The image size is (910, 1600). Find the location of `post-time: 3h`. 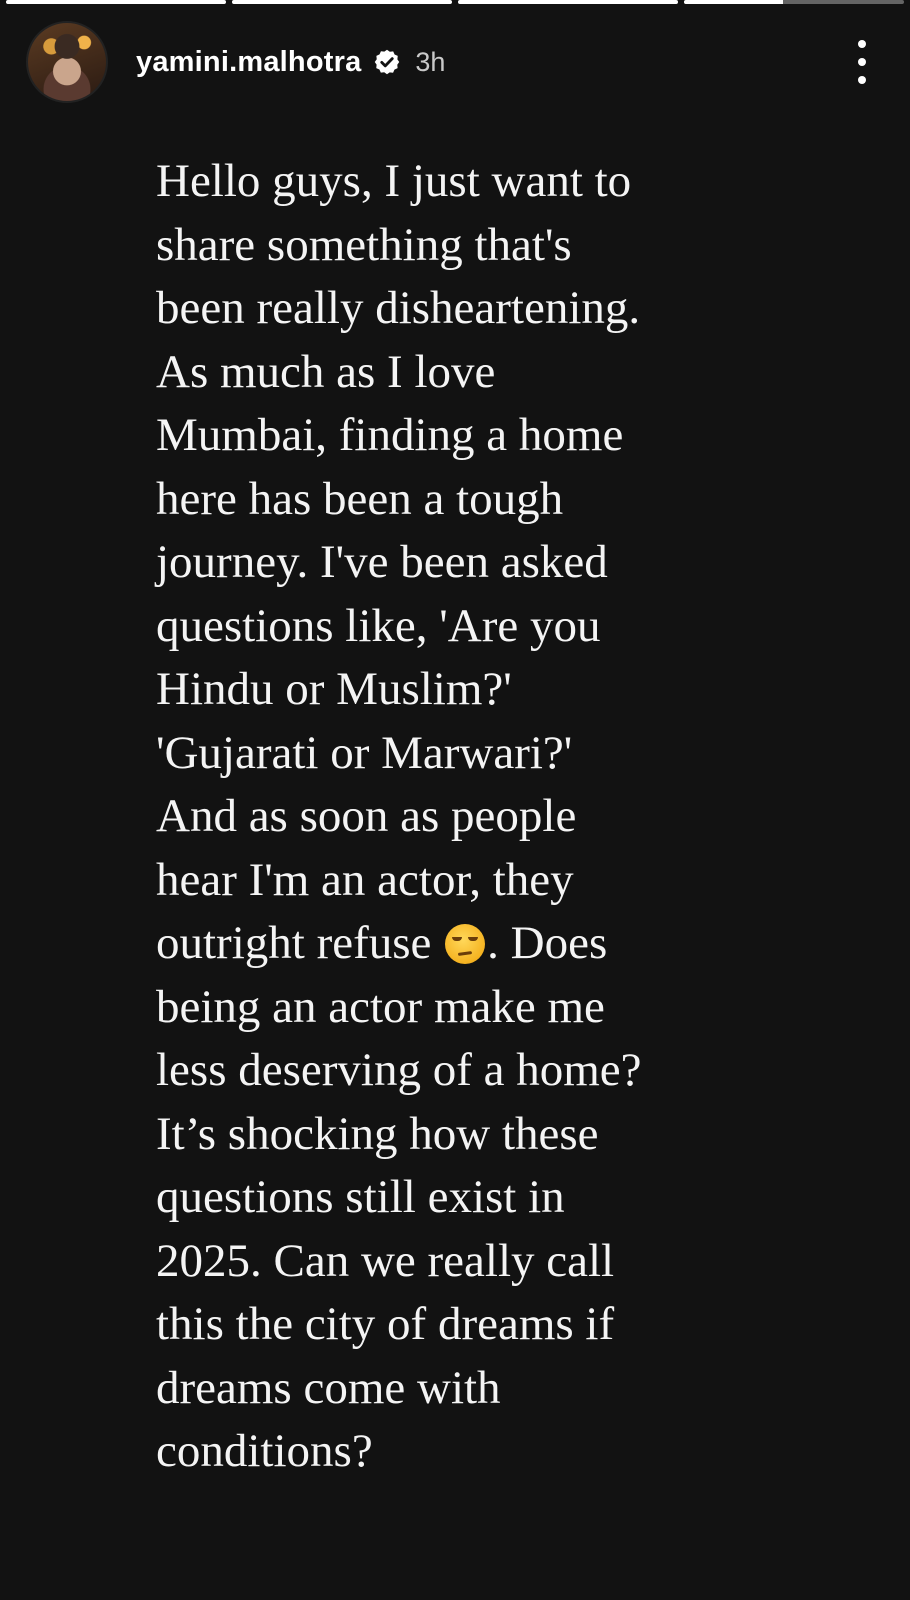

post-time: 3h is located at coordinates (430, 61).